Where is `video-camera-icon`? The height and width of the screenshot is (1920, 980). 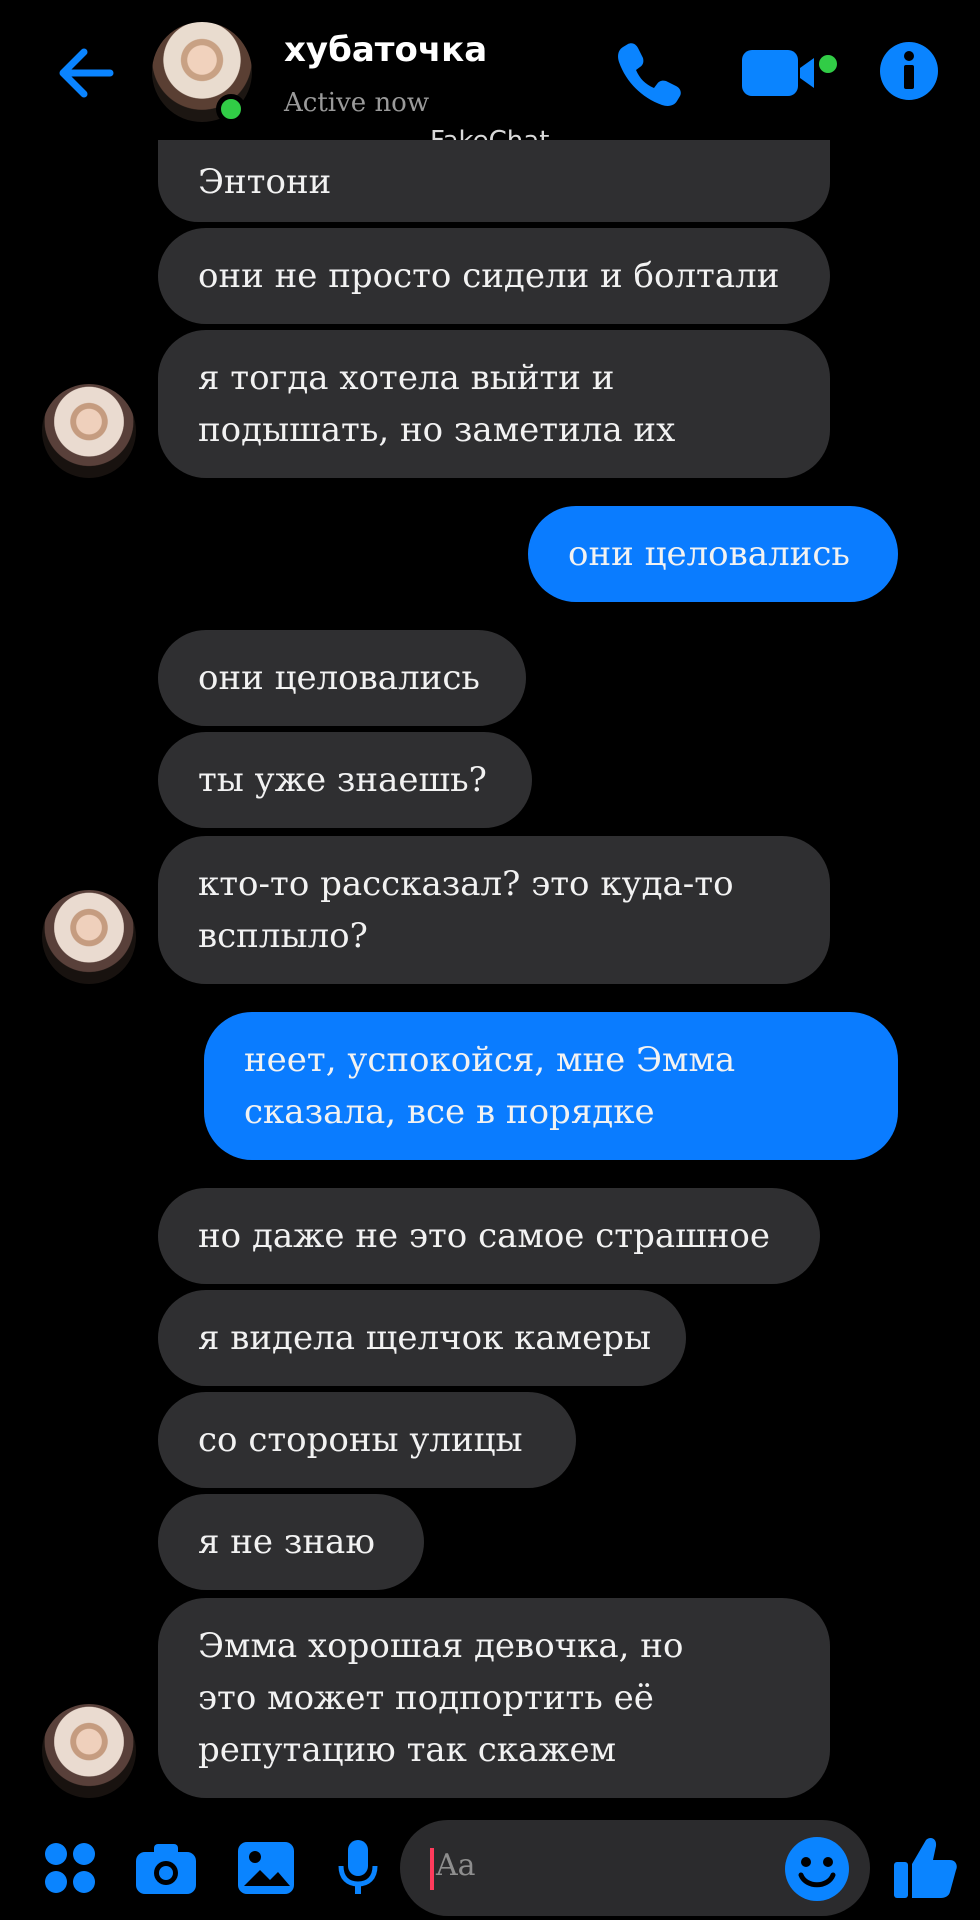 video-camera-icon is located at coordinates (789, 73).